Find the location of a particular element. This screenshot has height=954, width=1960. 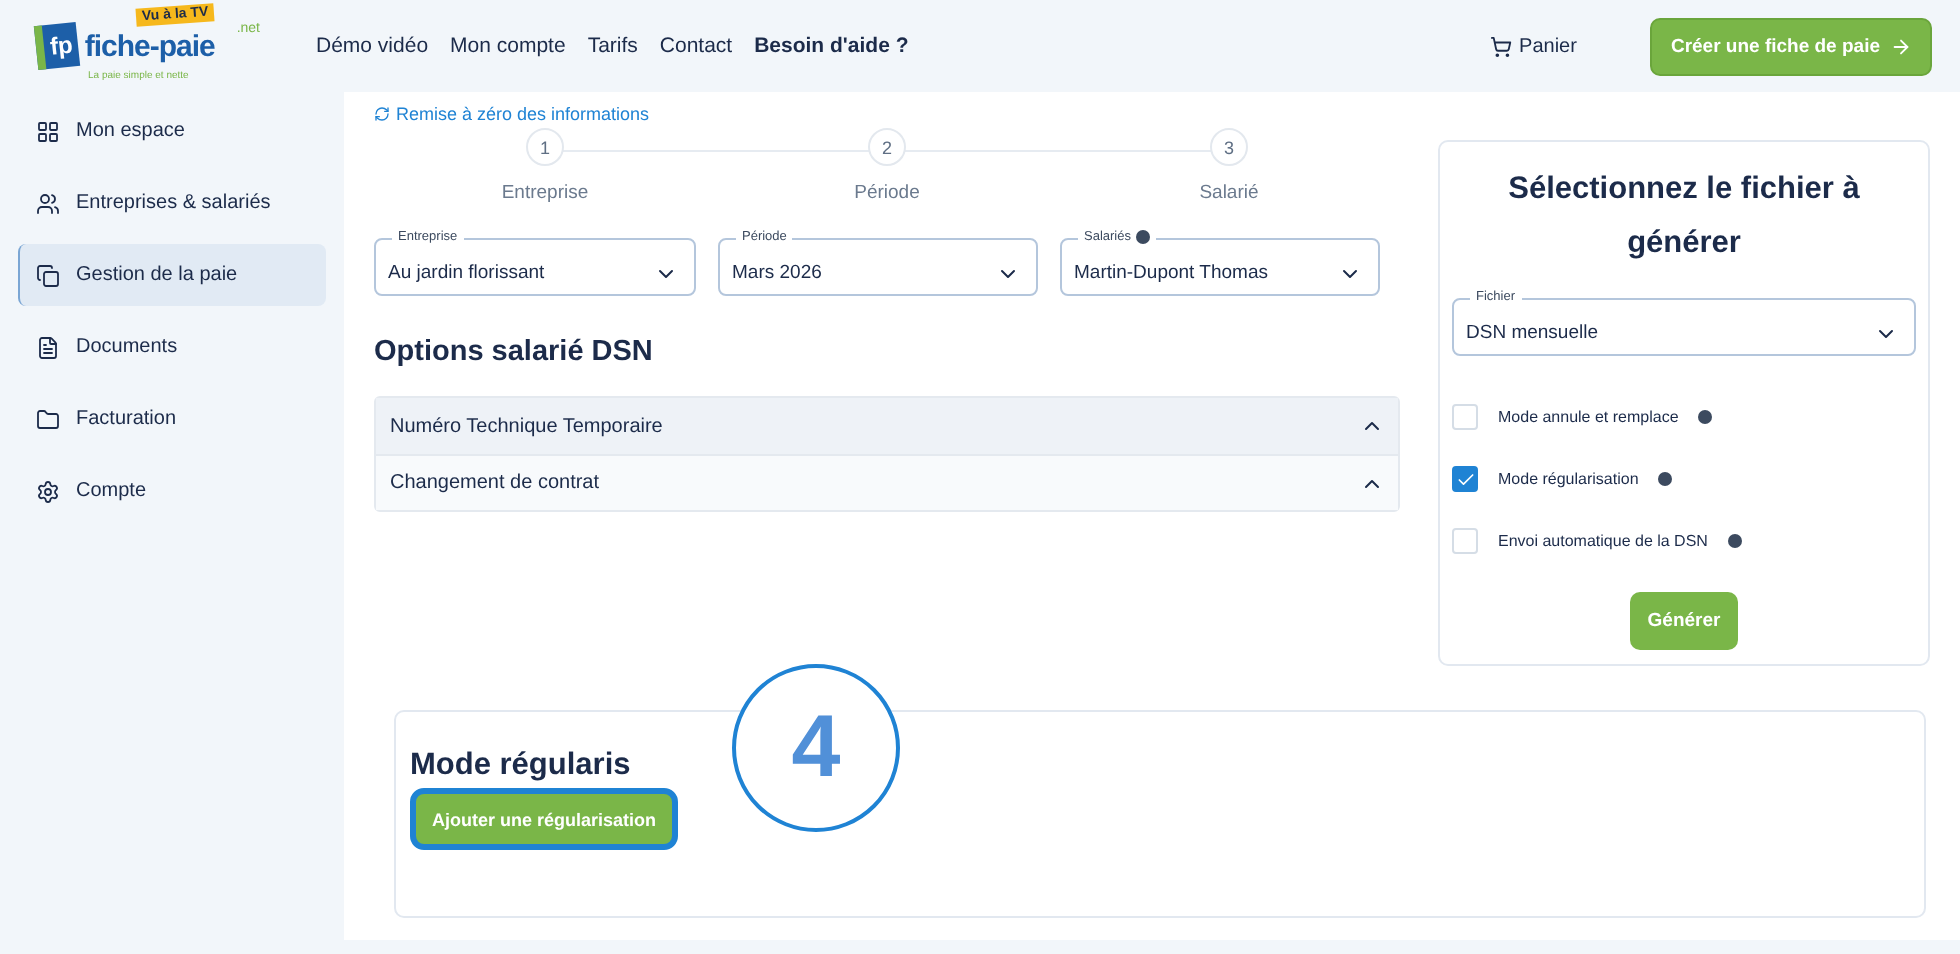

checkbox-label: Mode régularisation is located at coordinates (1568, 479).